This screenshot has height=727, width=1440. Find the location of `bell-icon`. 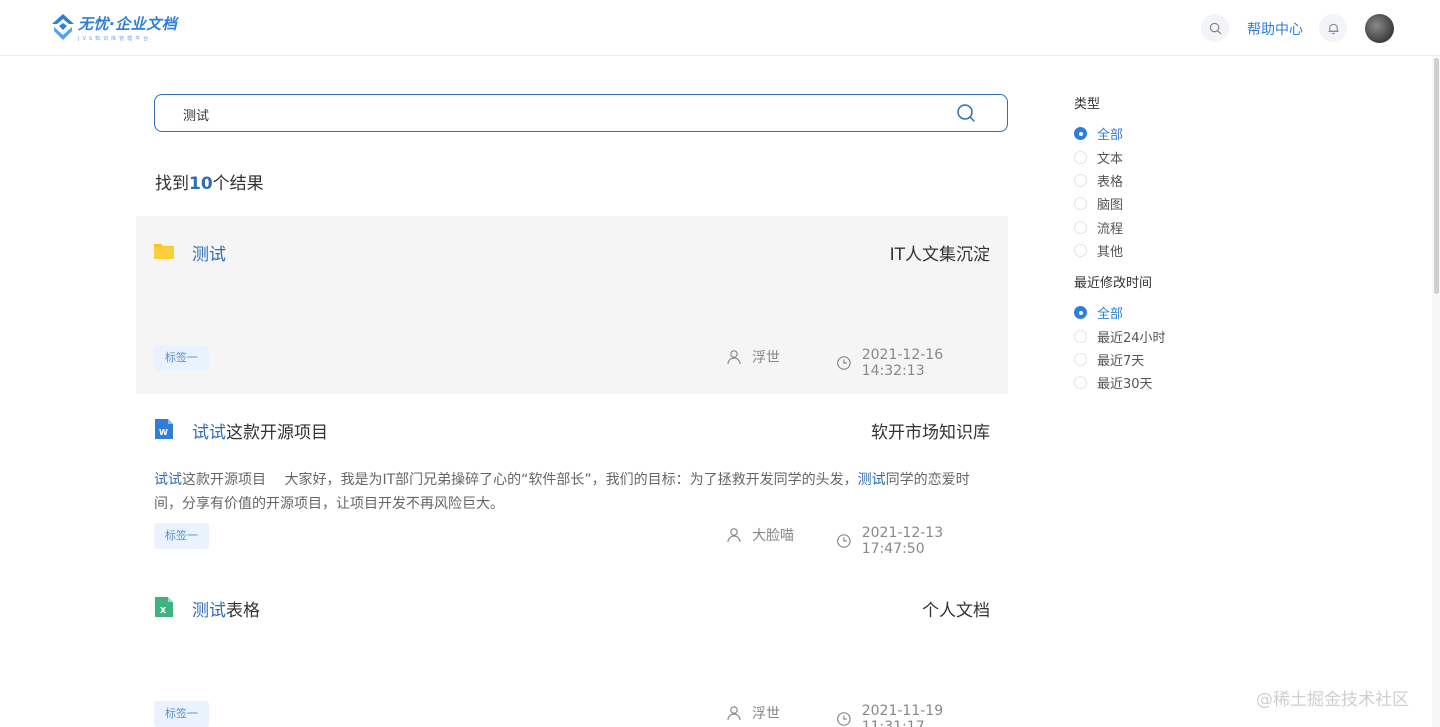

bell-icon is located at coordinates (1333, 28).